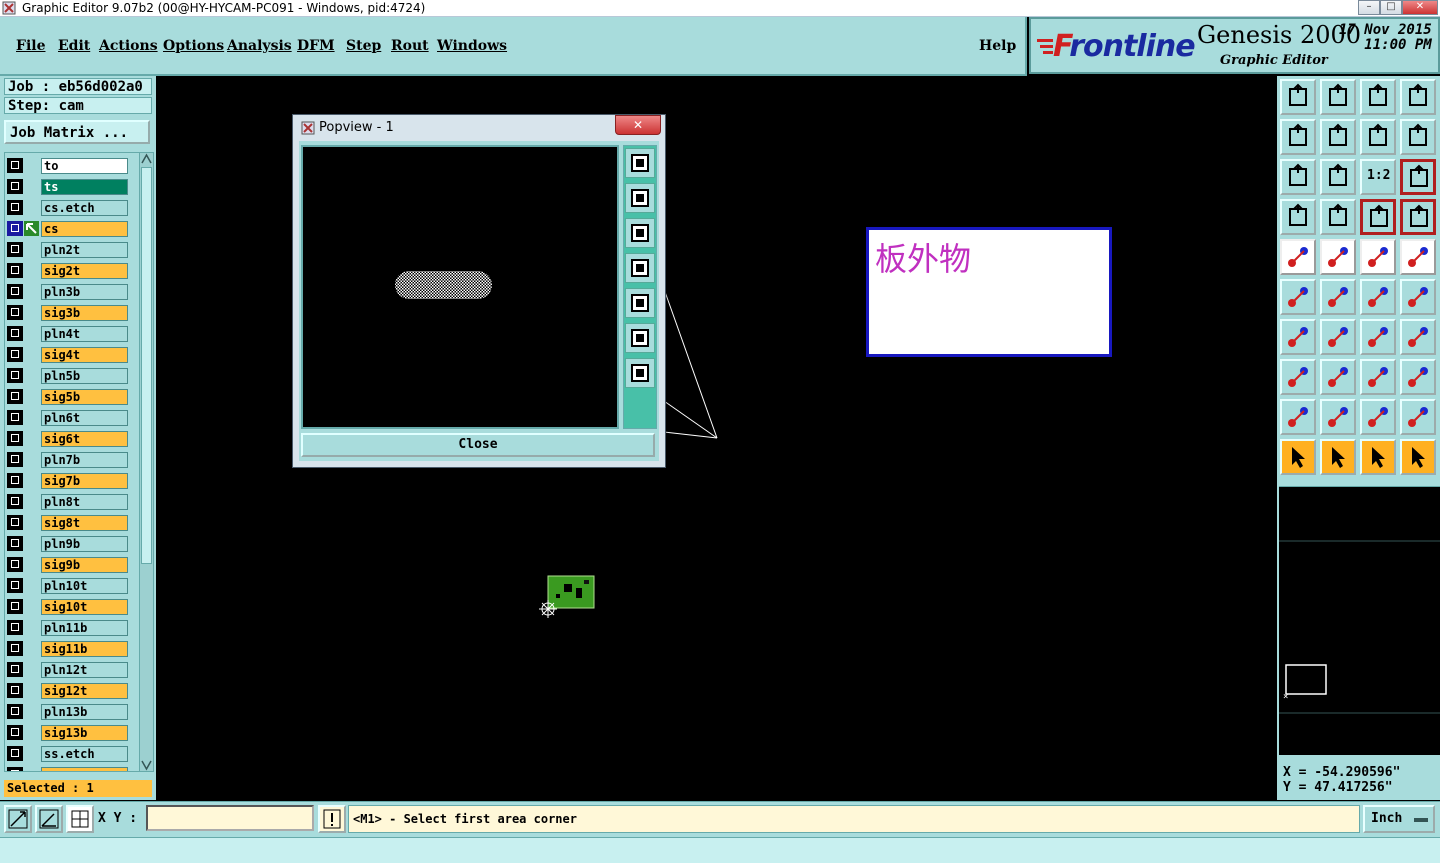 Image resolution: width=1440 pixels, height=863 pixels. Describe the element at coordinates (84, 166) in the screenshot. I see `layer-name: to` at that location.